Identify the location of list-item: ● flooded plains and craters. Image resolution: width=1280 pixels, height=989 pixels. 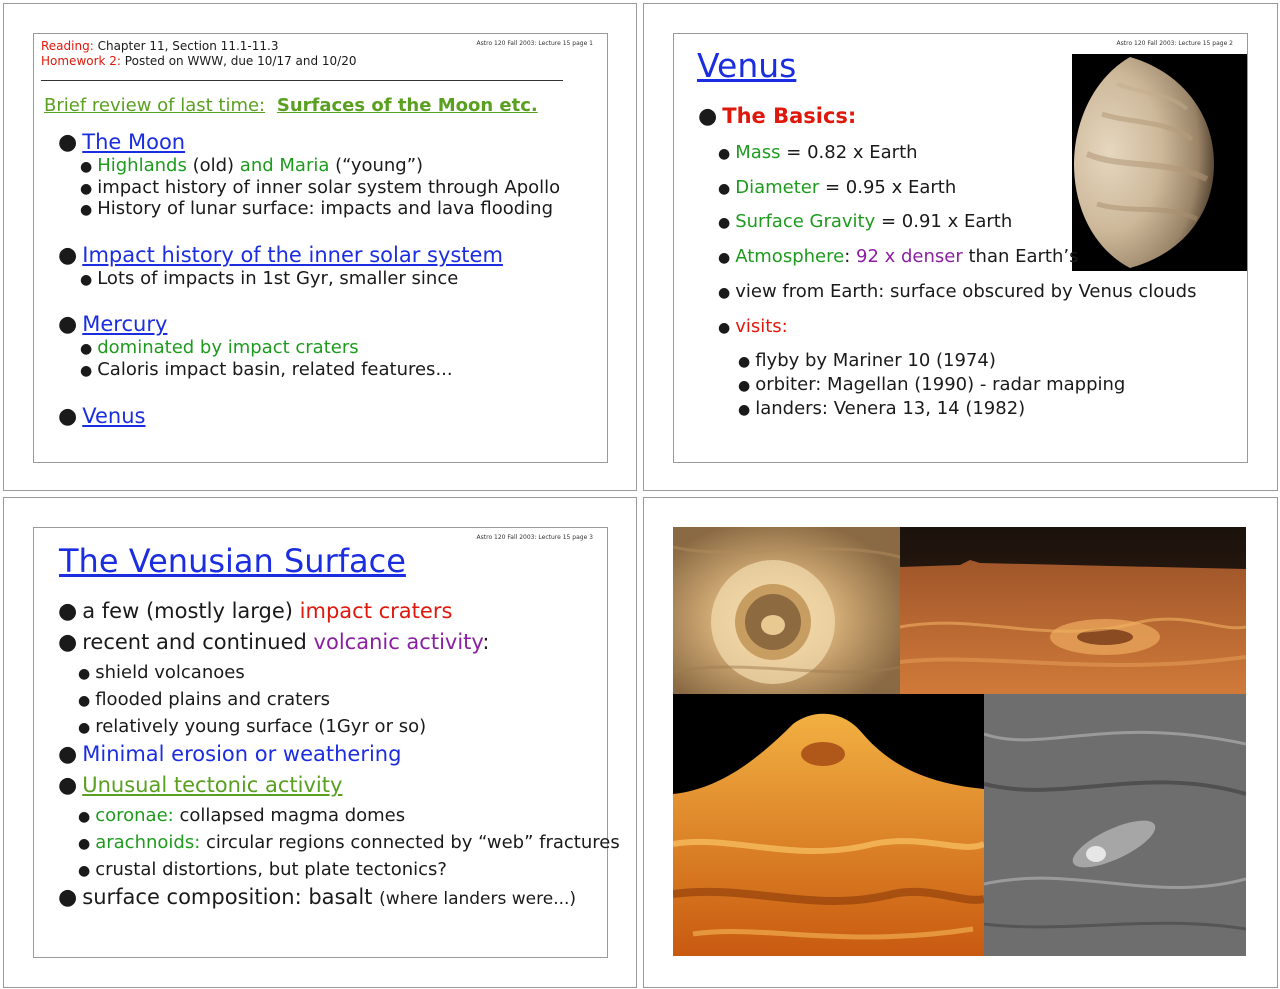
(204, 699).